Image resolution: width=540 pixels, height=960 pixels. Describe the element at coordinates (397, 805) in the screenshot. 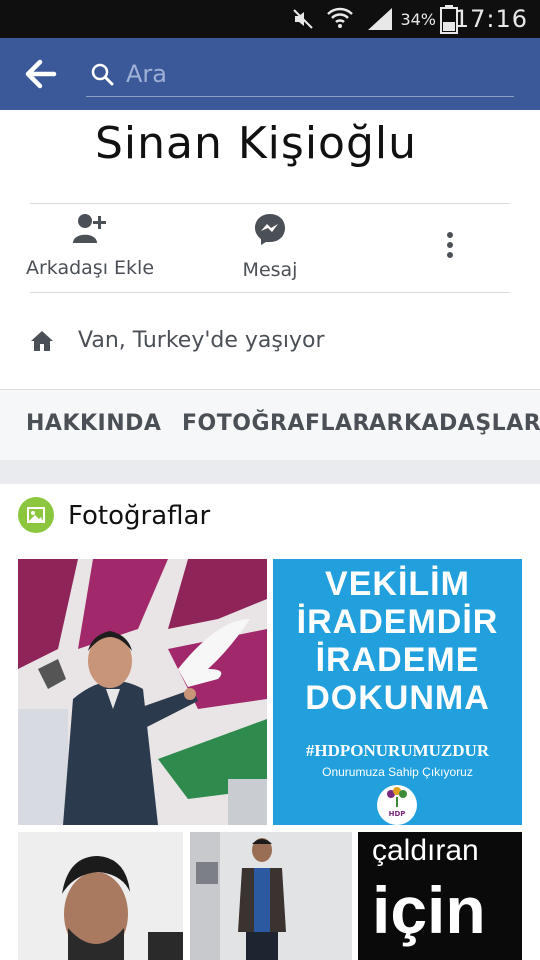

I see `hdp-logo: HDP` at that location.